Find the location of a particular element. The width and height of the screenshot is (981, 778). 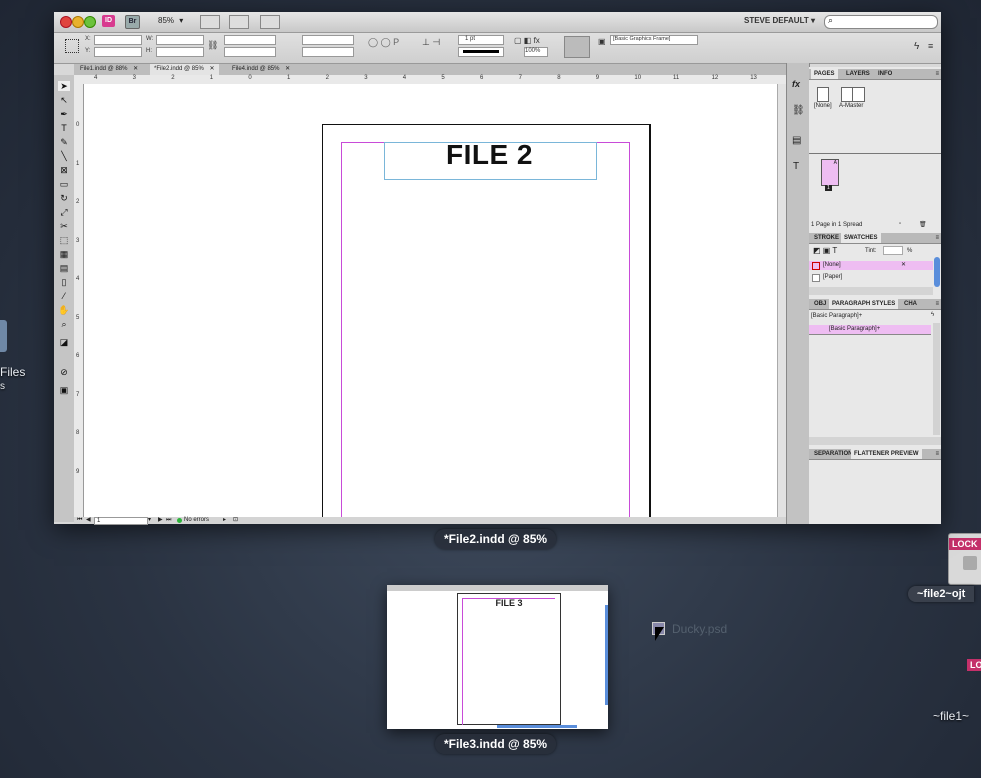

screen-mode-button is located at coordinates (239, 22).